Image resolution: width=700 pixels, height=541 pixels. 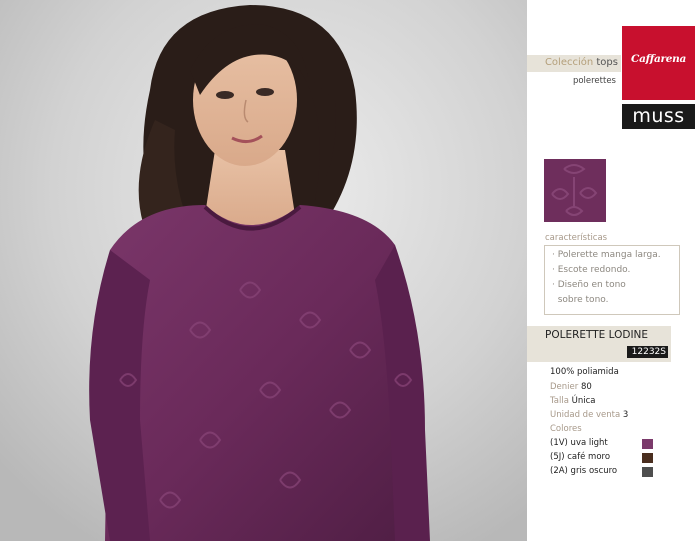 I want to click on size-label: Talla, so click(x=559, y=401).